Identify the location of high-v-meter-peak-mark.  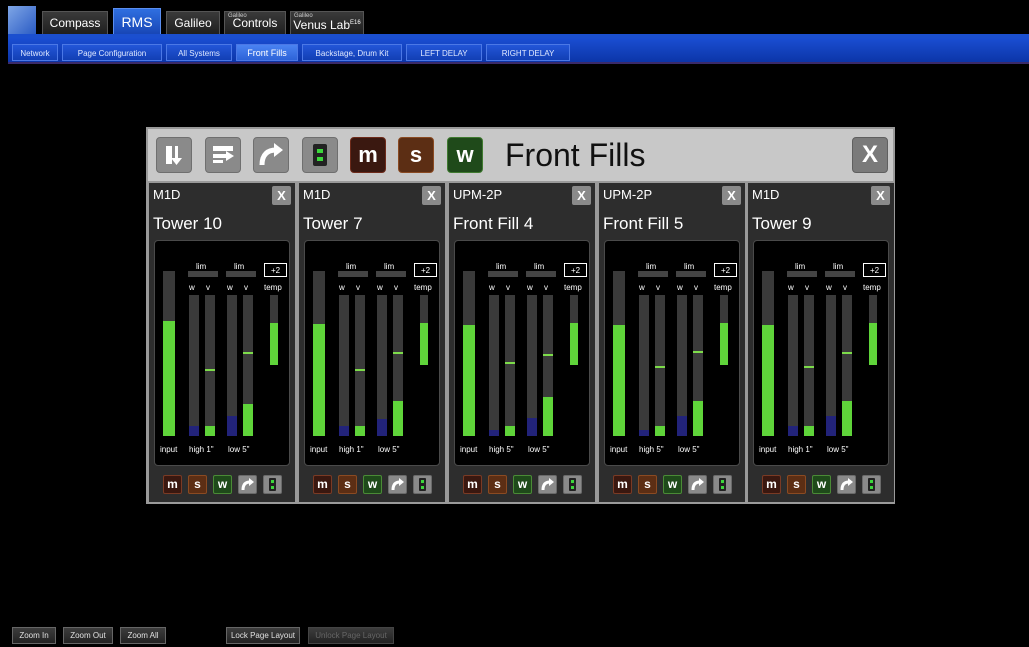
(510, 363).